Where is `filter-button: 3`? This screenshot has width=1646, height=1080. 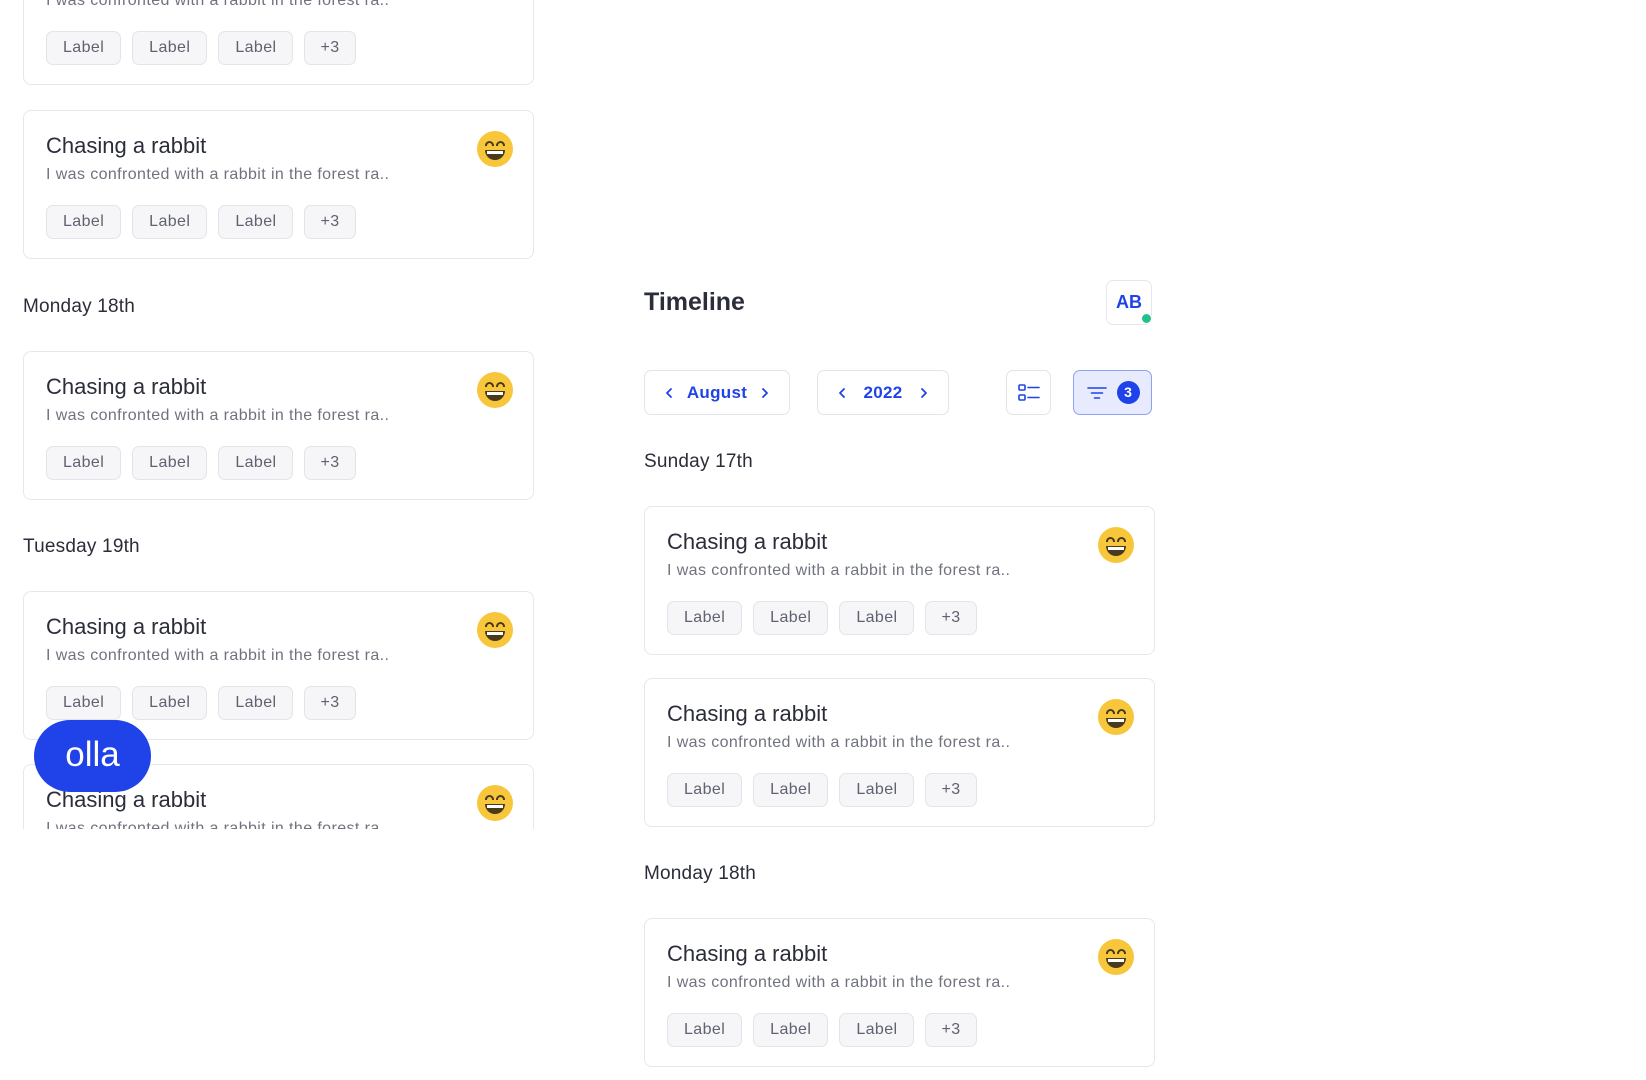 filter-button: 3 is located at coordinates (1112, 392).